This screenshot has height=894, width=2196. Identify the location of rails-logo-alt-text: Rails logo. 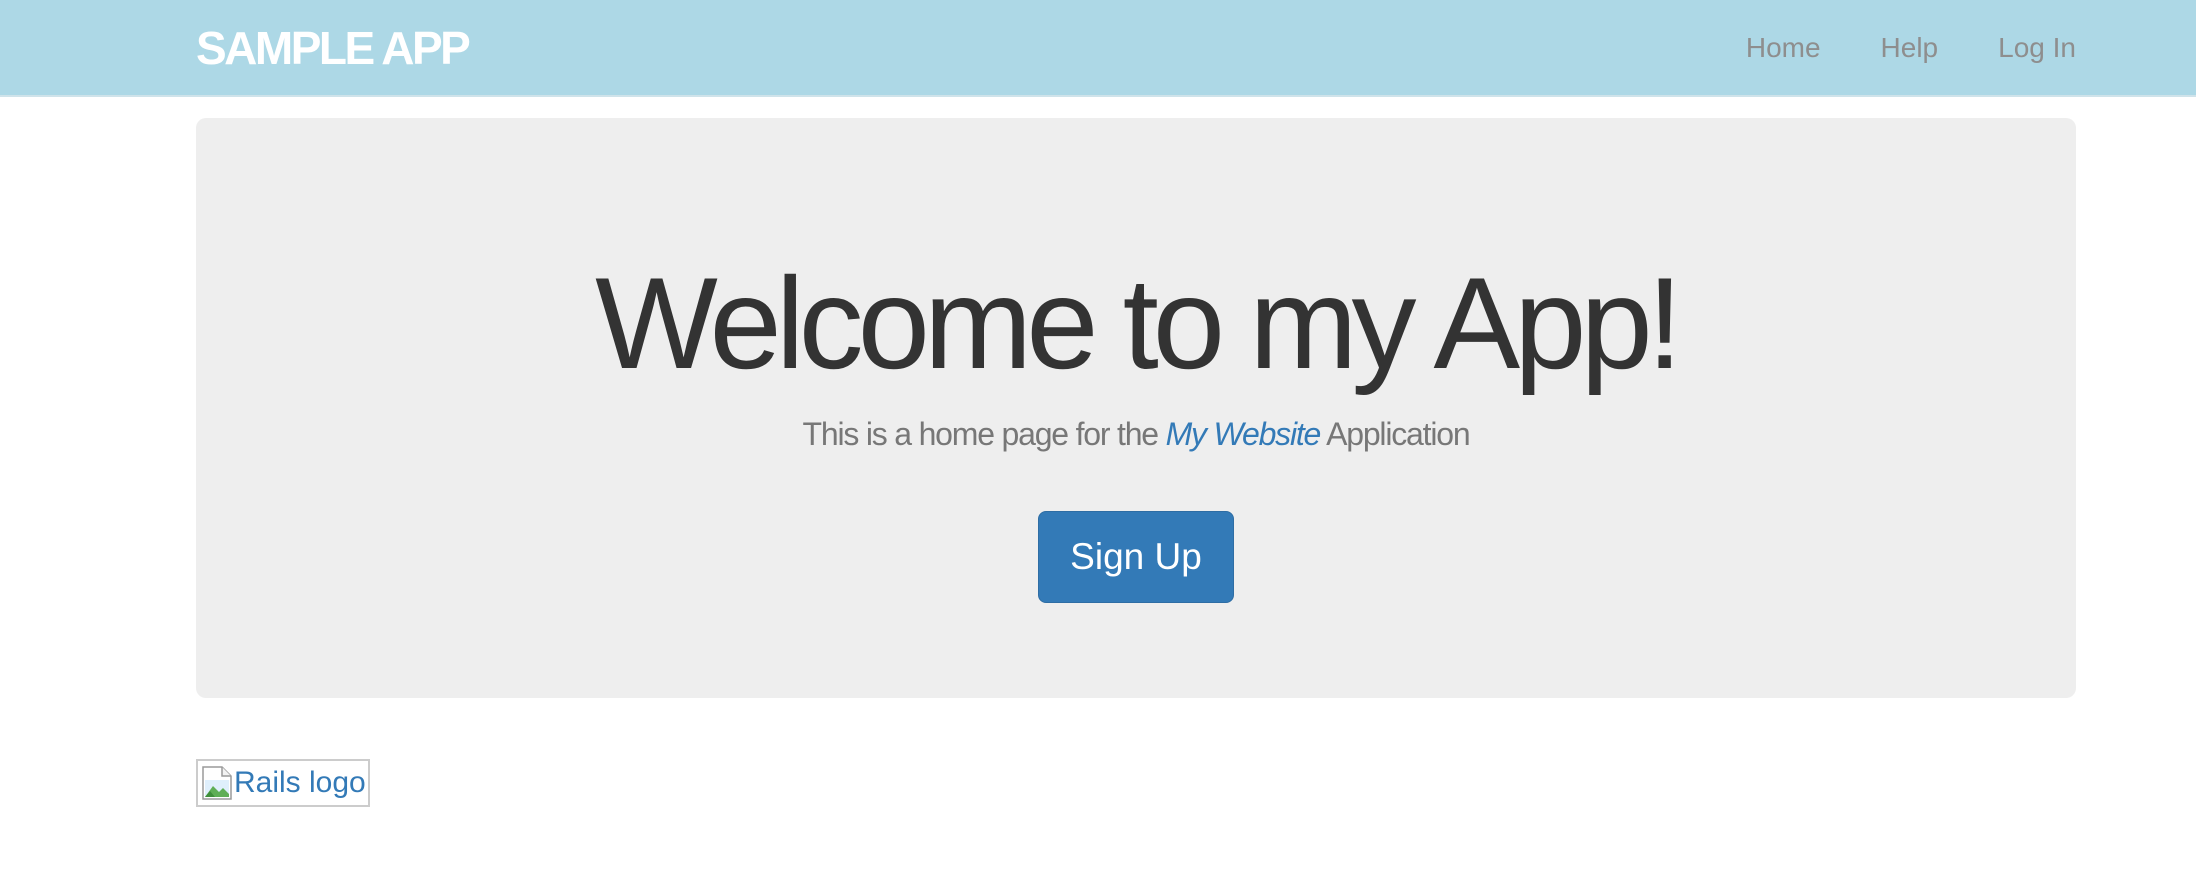
(300, 782).